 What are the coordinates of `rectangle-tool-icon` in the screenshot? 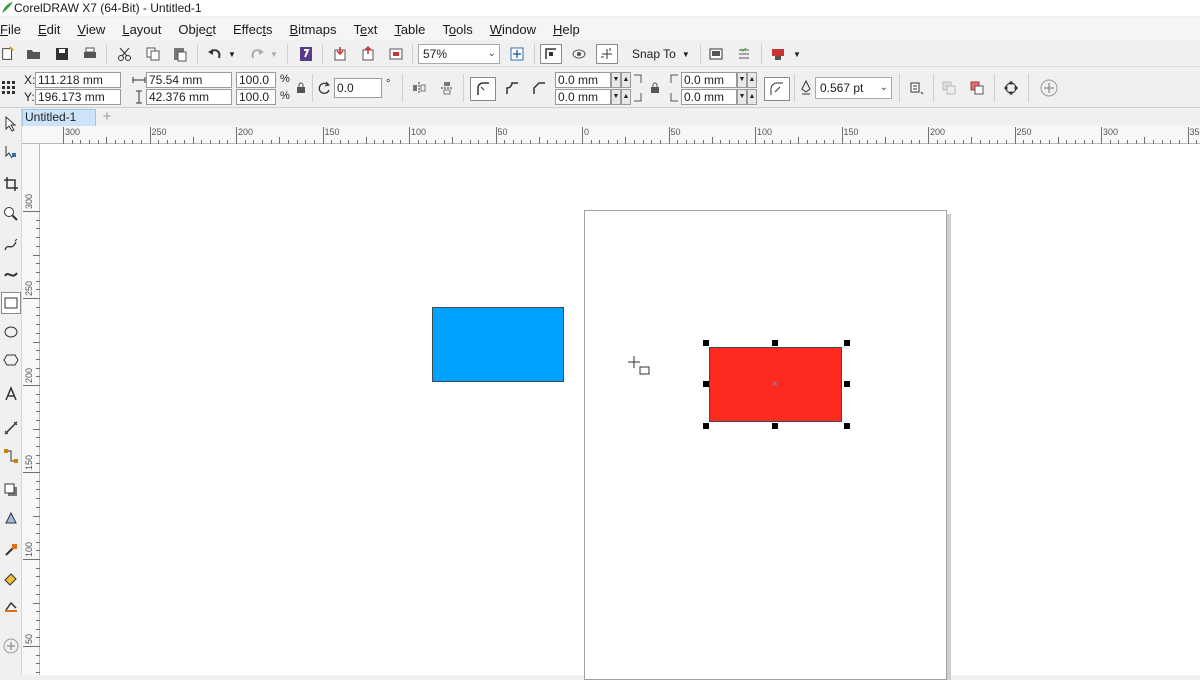 It's located at (11, 303).